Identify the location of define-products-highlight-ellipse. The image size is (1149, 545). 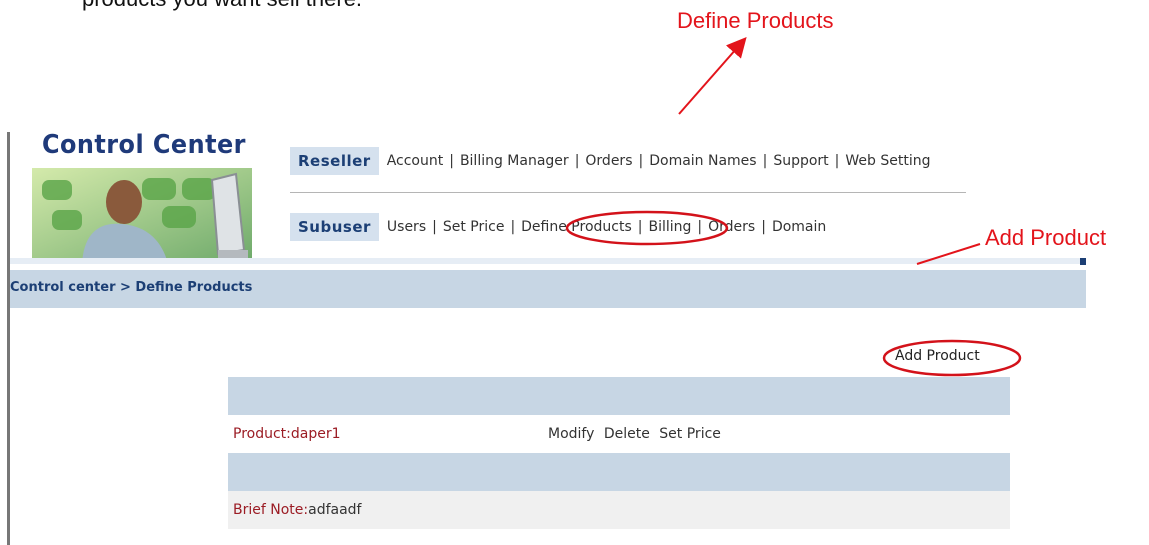
(647, 228).